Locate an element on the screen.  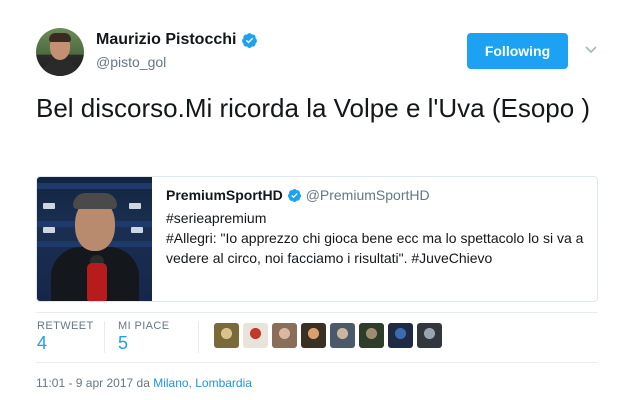
likes-count: 5 is located at coordinates (123, 343).